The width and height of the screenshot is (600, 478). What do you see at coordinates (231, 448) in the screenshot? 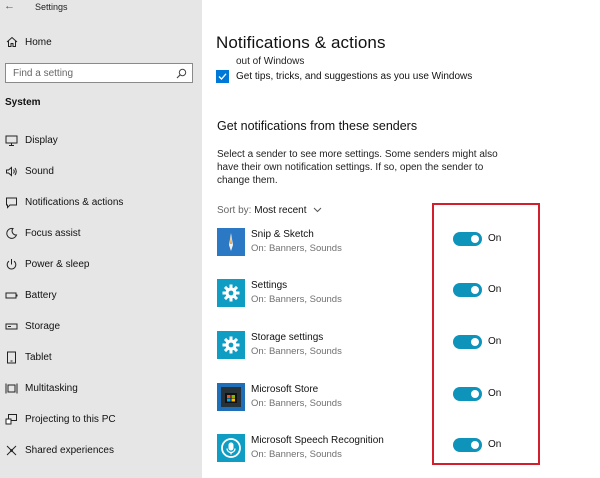
I see `speech-recognition-icon` at bounding box center [231, 448].